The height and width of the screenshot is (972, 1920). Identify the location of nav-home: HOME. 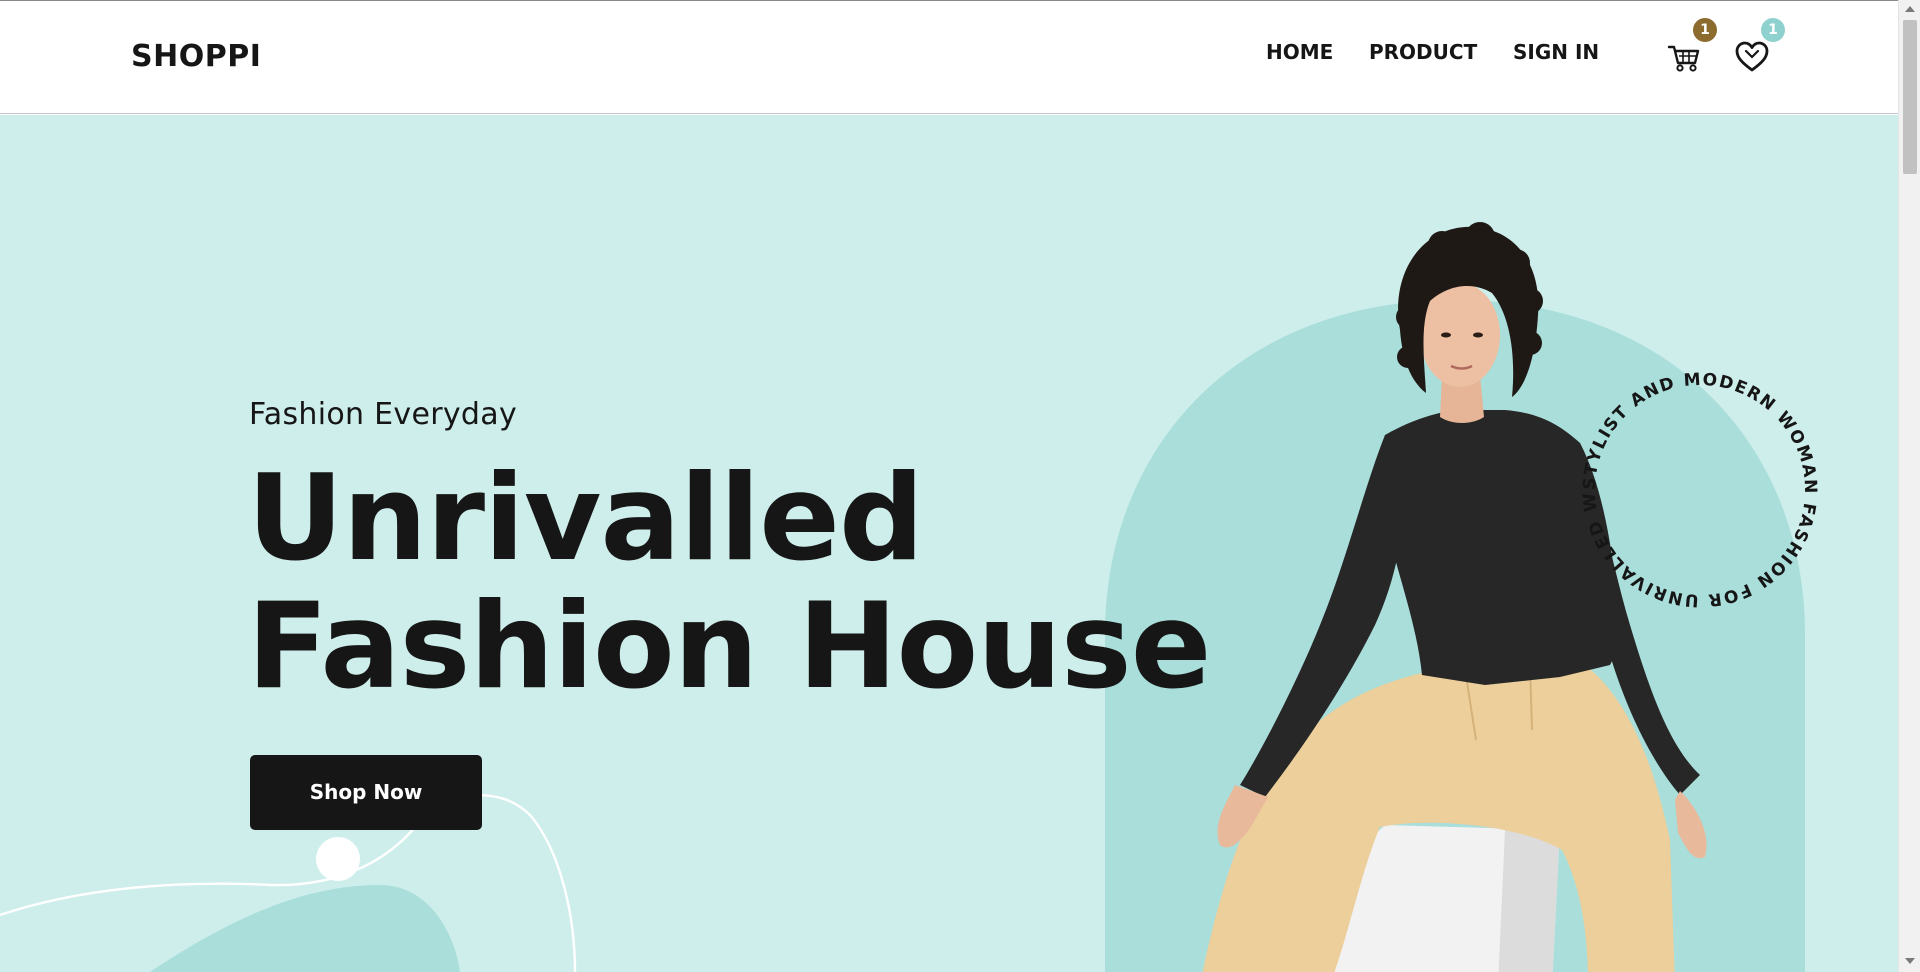
(1299, 52).